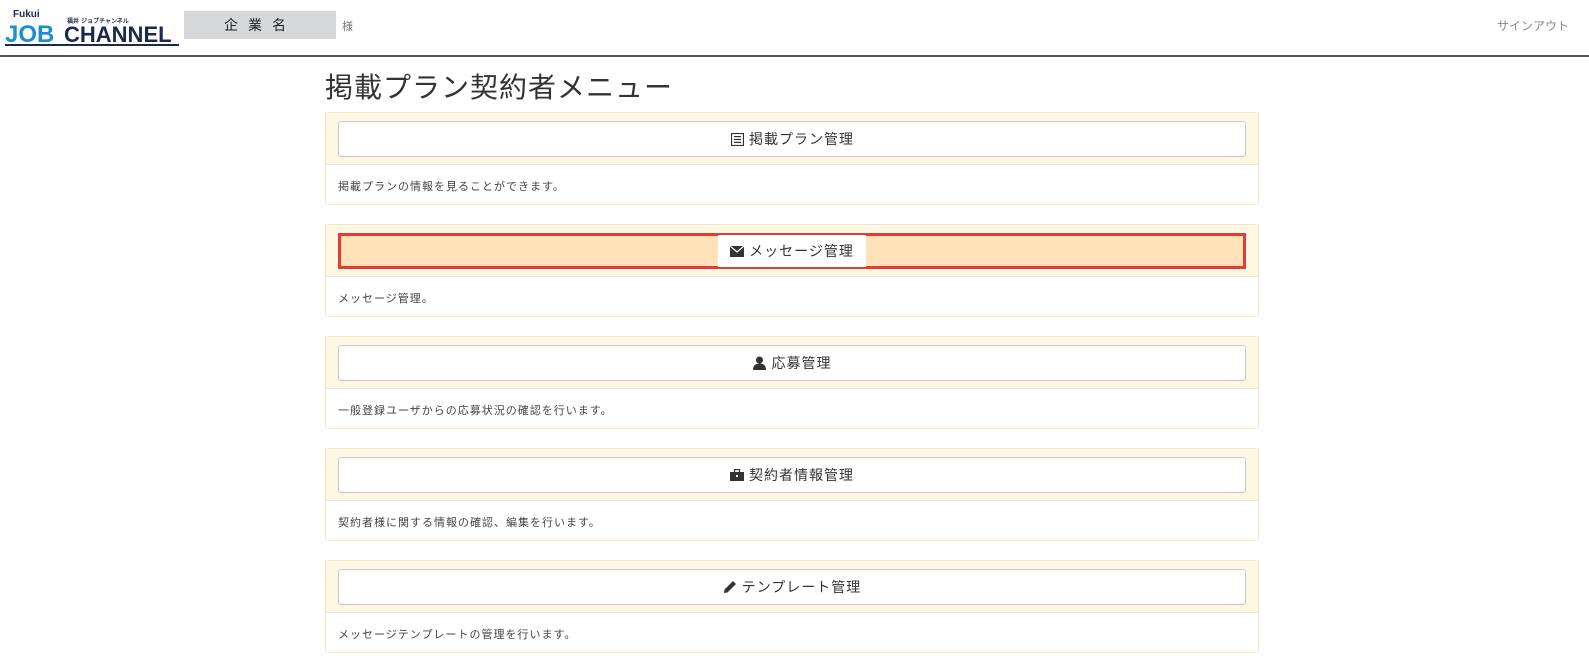 This screenshot has width=1589, height=666. I want to click on message-management-description: メッセージ管理。, so click(386, 298).